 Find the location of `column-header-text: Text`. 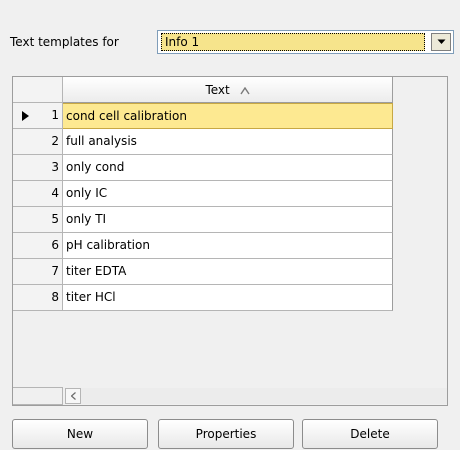

column-header-text: Text is located at coordinates (228, 90).